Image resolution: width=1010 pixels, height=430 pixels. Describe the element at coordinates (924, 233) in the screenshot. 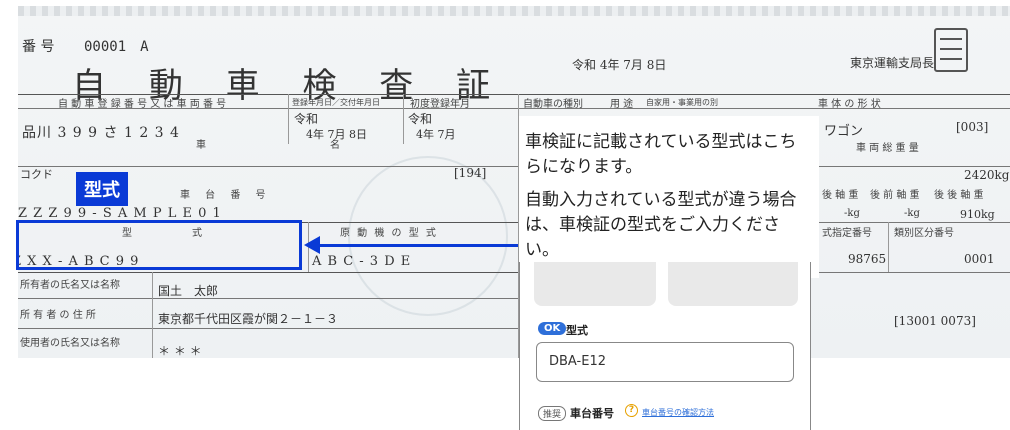

I see `class-header: 類別区分番号` at that location.